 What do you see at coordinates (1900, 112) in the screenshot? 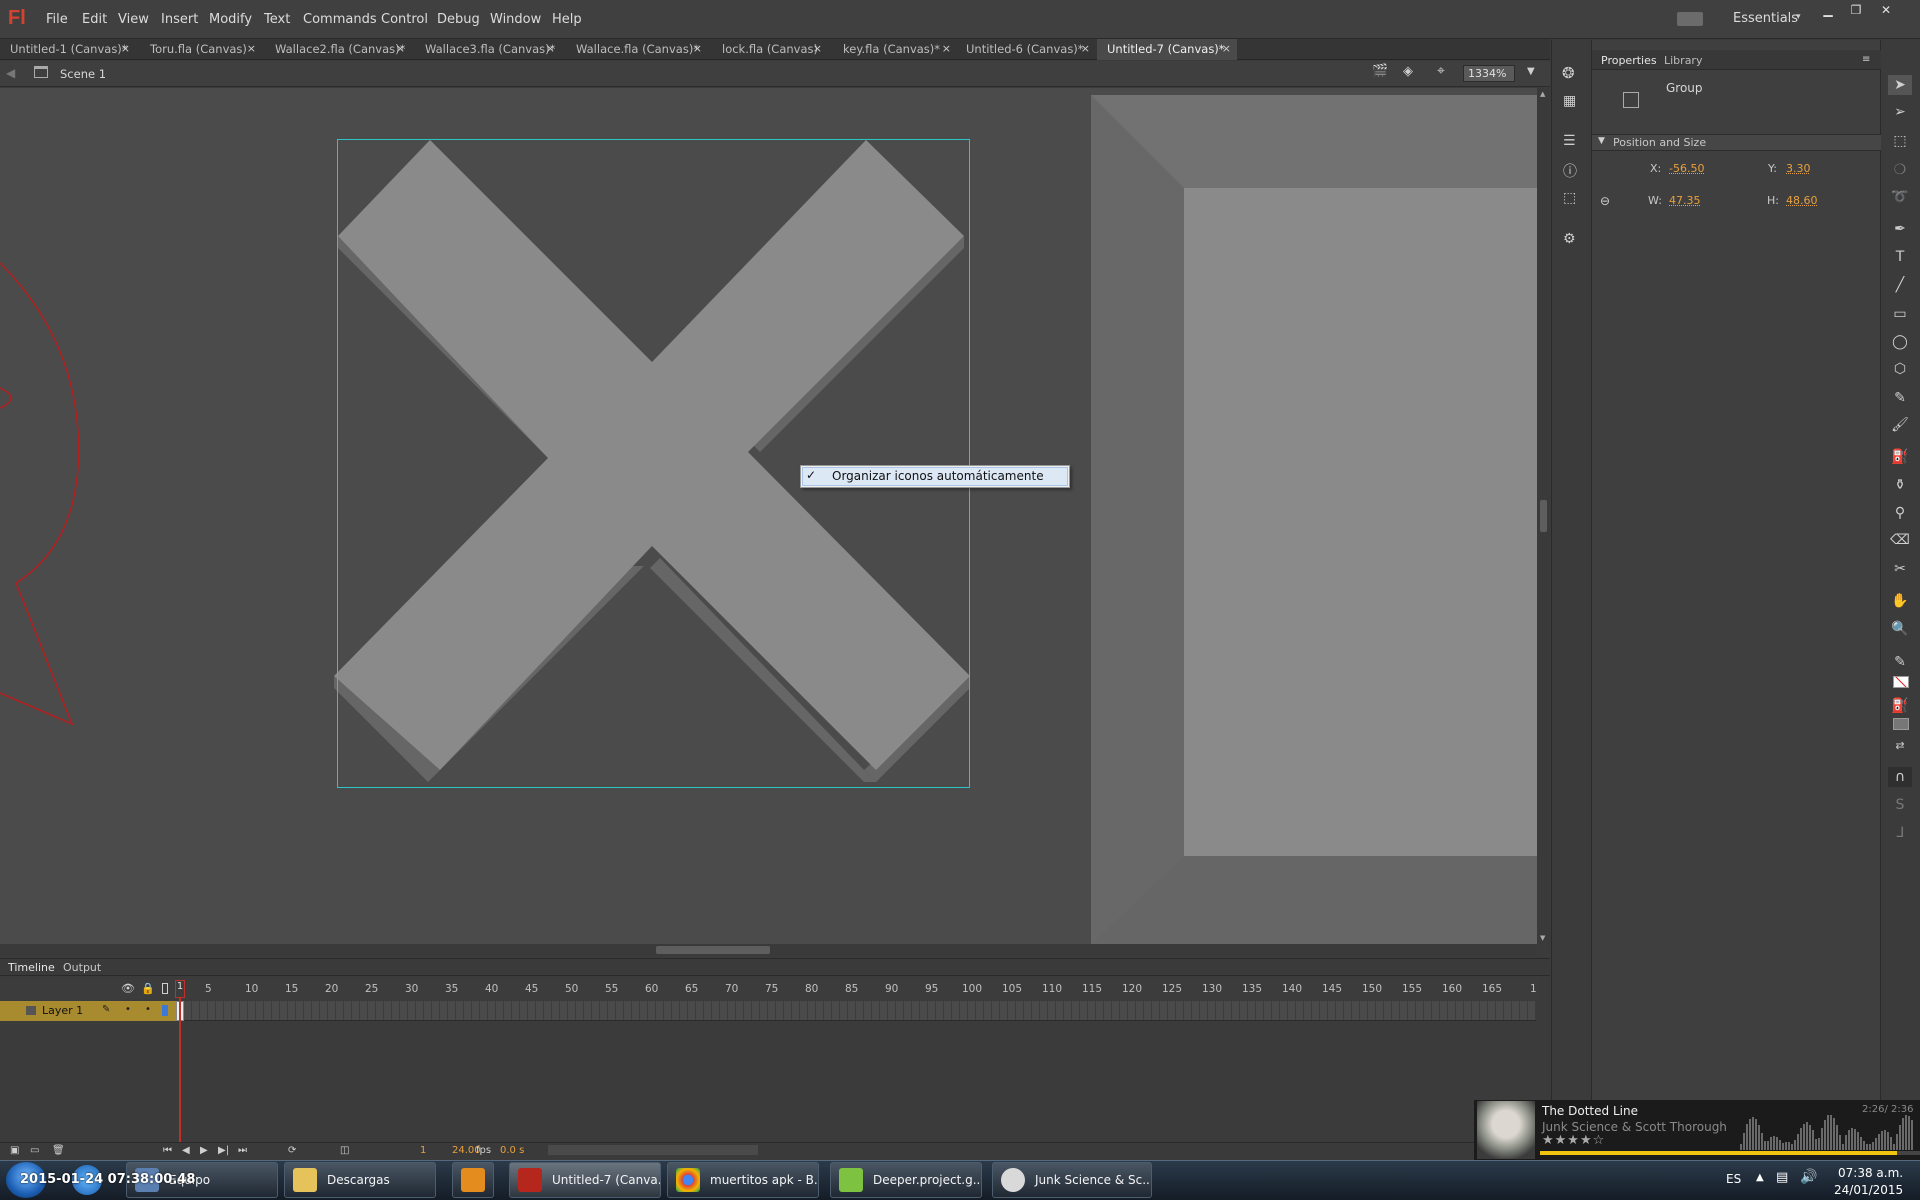
I see `subselection-tool-icon: ➢` at bounding box center [1900, 112].